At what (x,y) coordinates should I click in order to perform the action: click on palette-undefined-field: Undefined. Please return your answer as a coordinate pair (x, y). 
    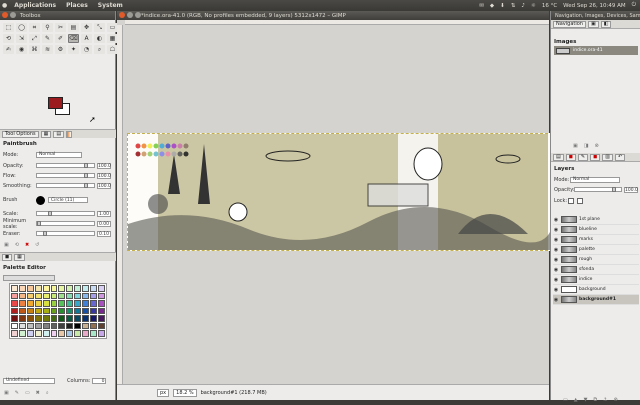
    Looking at the image, I should click on (29, 380).